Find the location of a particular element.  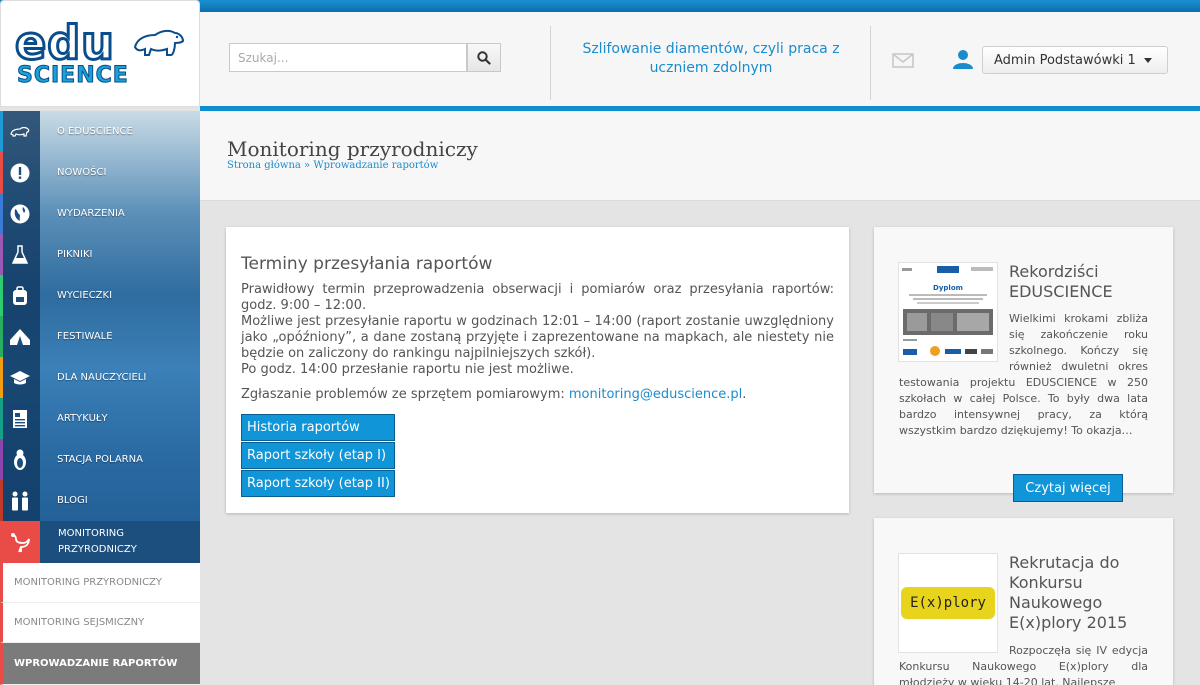

sidebar-item-blogi: BLOGI is located at coordinates (100, 500).